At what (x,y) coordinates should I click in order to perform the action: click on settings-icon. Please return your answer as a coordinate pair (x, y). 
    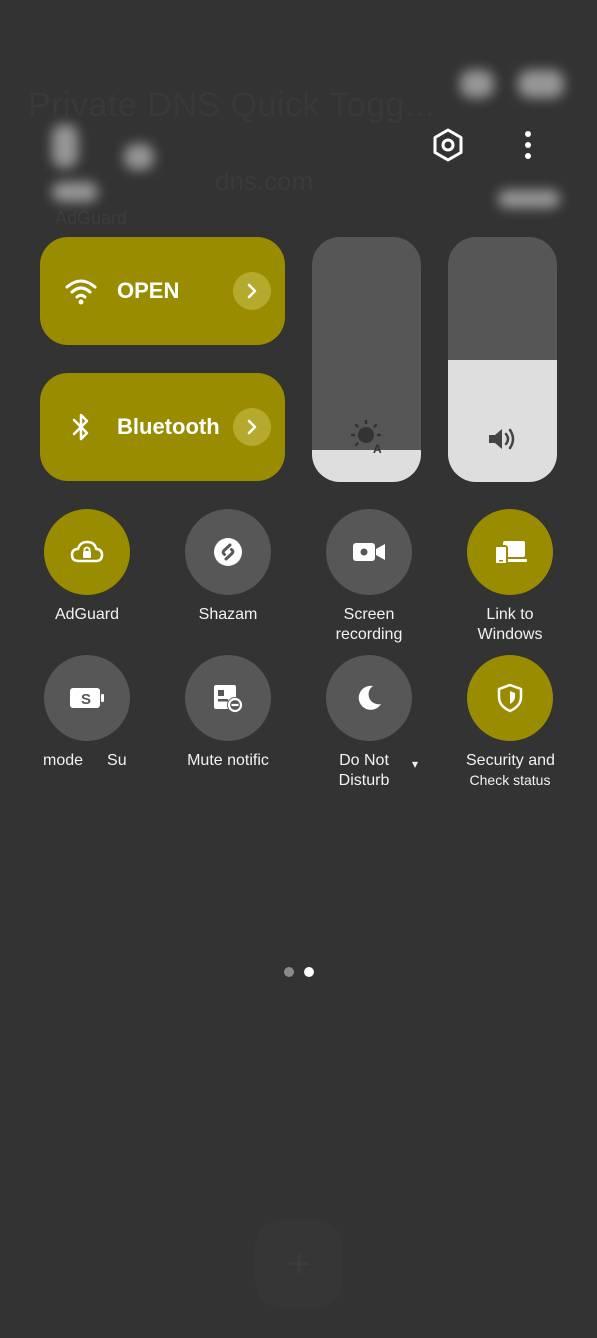
    Looking at the image, I should click on (448, 145).